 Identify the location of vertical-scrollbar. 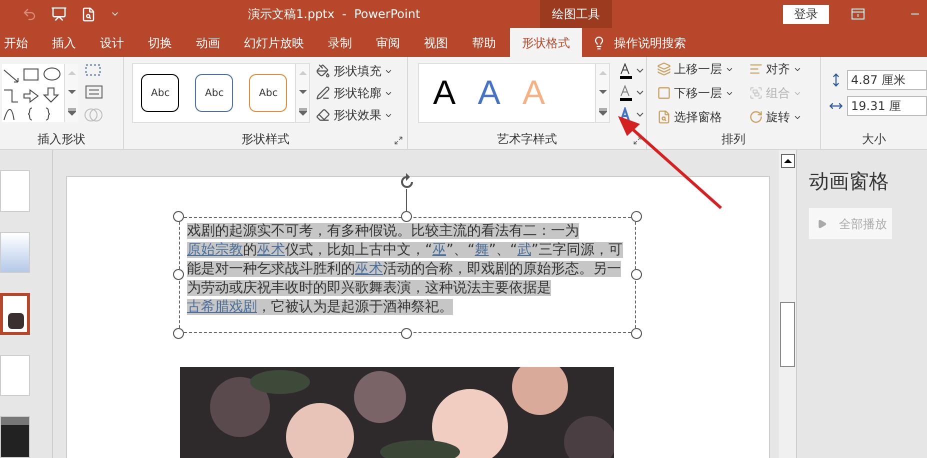
(788, 304).